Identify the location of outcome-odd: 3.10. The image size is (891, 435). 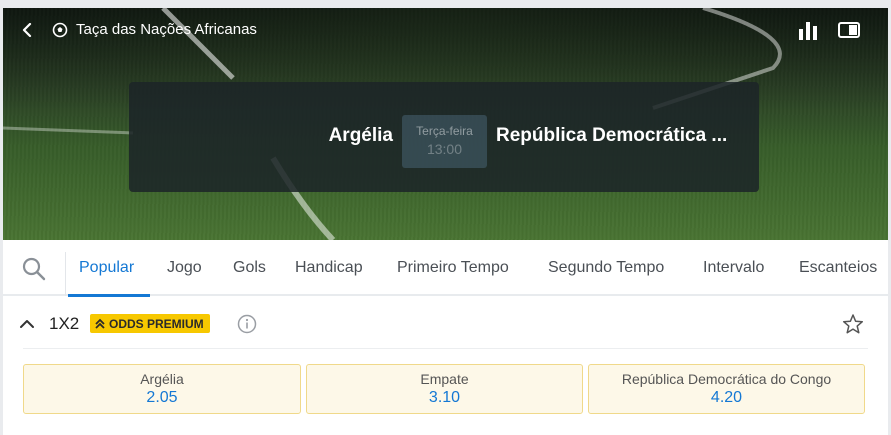
(444, 397).